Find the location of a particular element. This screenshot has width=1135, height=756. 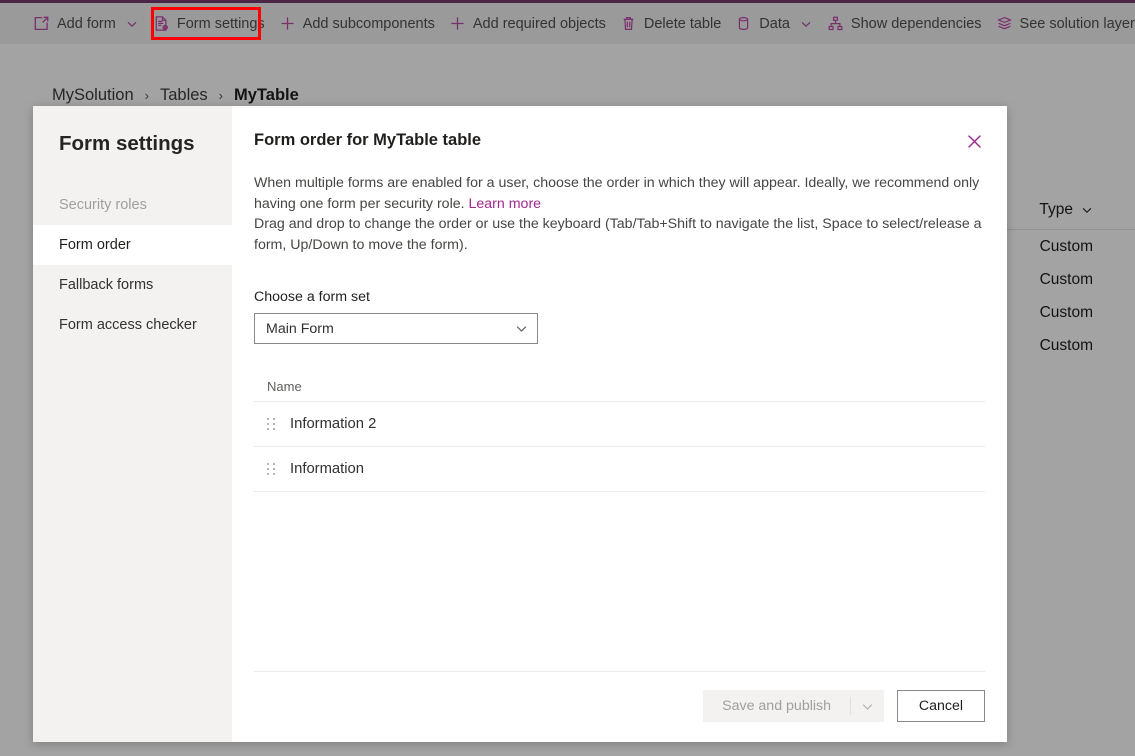

dialog-footer: Save and publish Cancel is located at coordinates (619, 706).